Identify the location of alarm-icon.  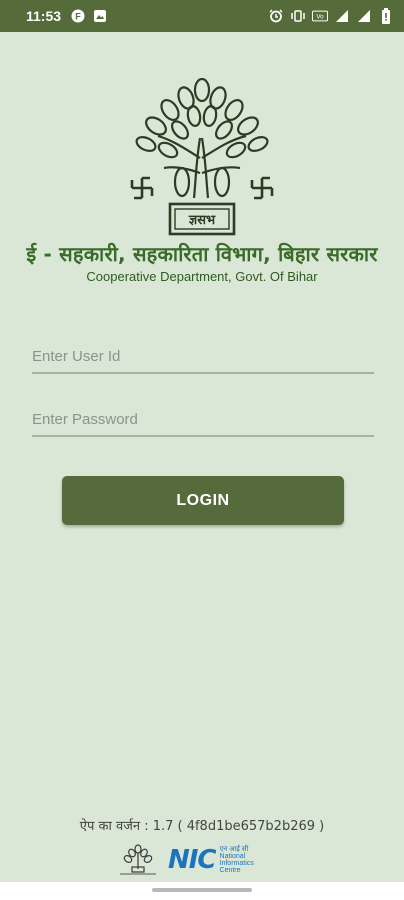
(276, 16).